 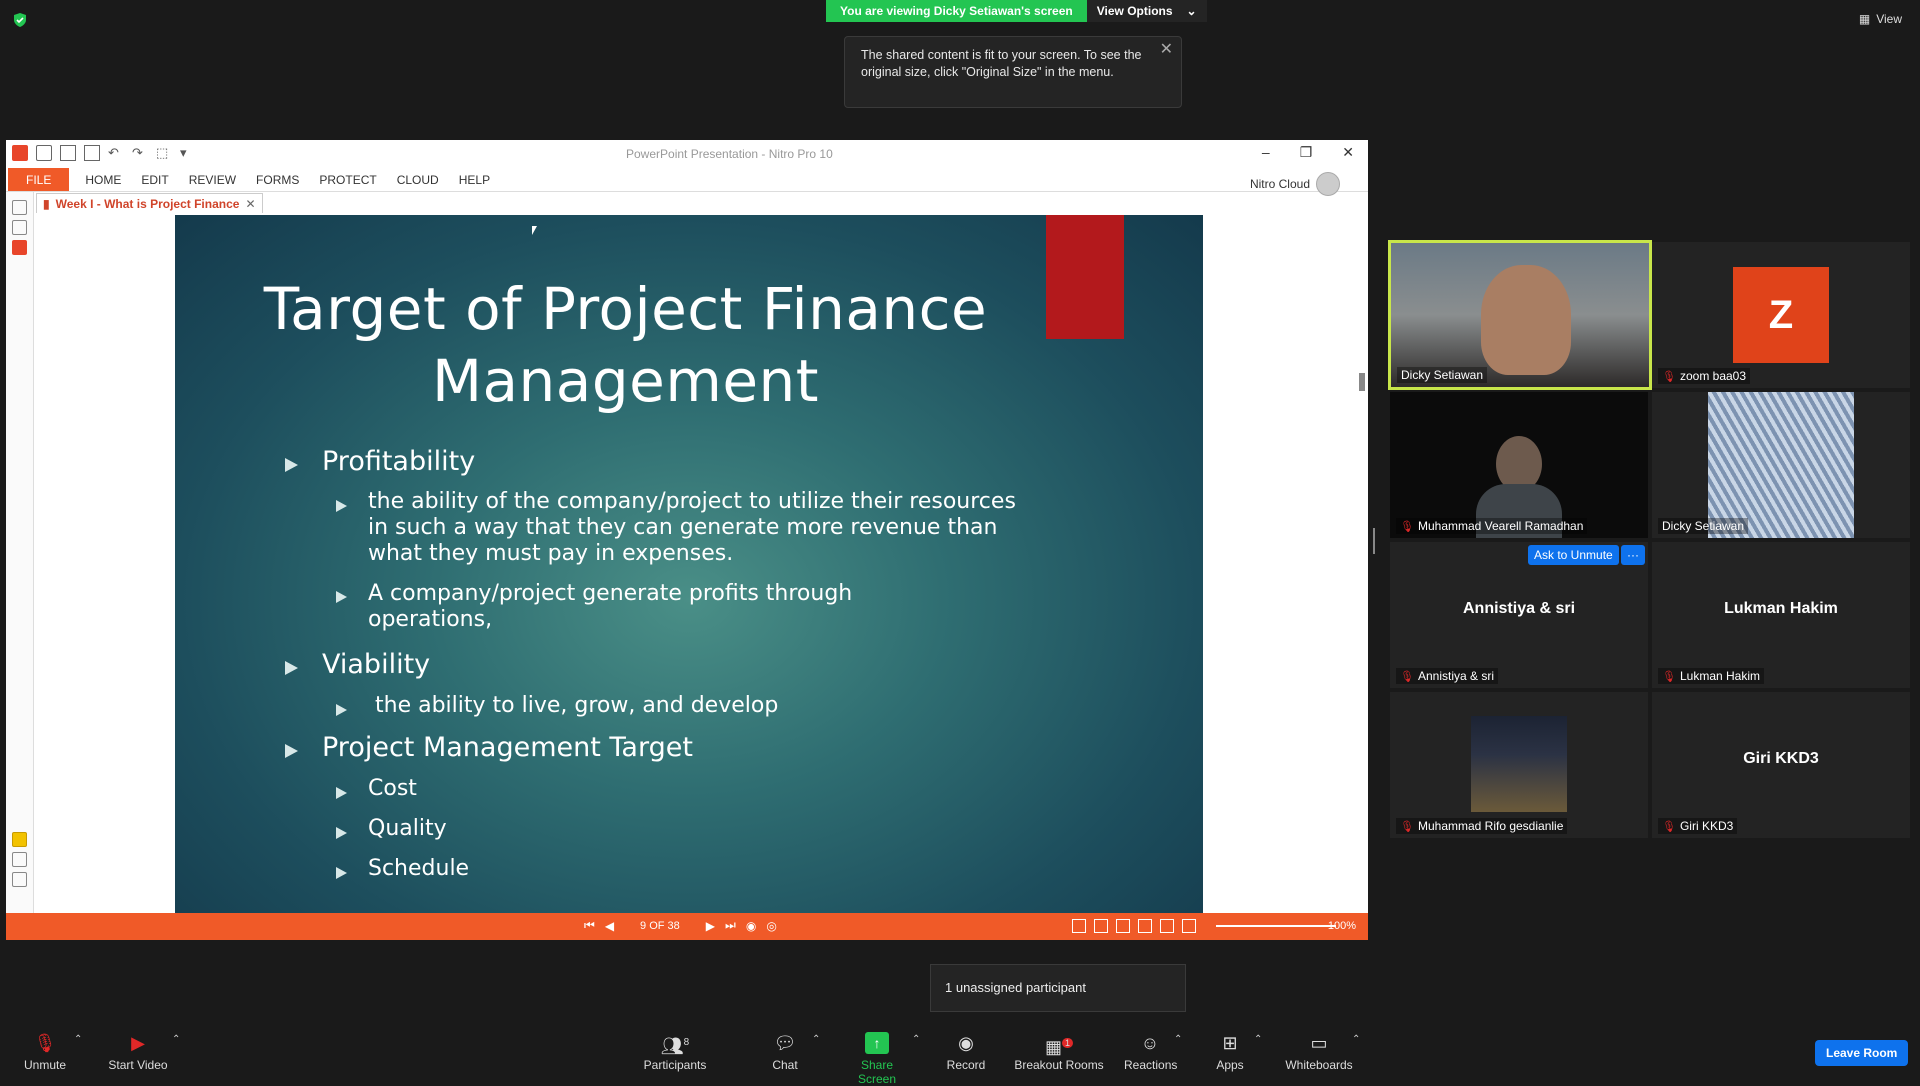 What do you see at coordinates (212, 179) in the screenshot?
I see `menu-review: REVIEW` at bounding box center [212, 179].